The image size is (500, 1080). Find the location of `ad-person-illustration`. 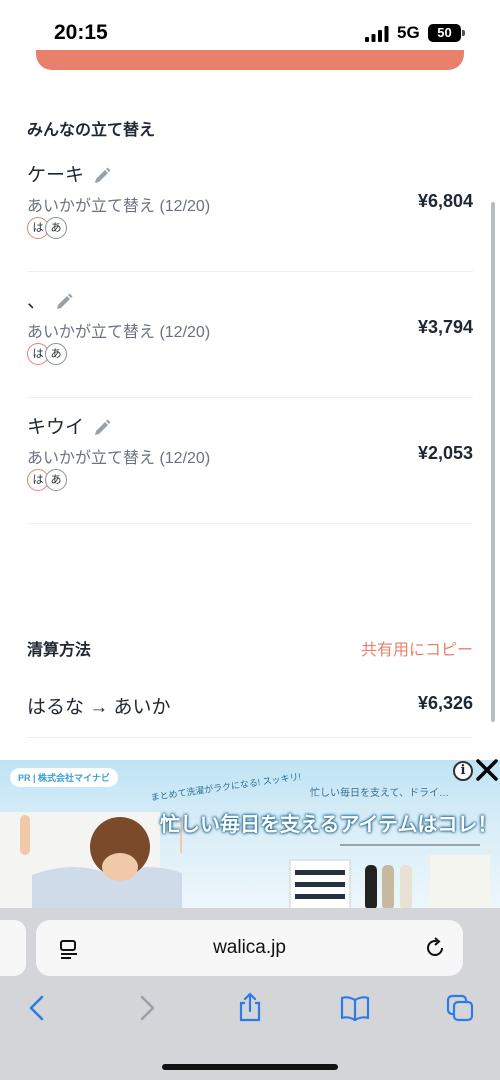

ad-person-illustration is located at coordinates (101, 862).